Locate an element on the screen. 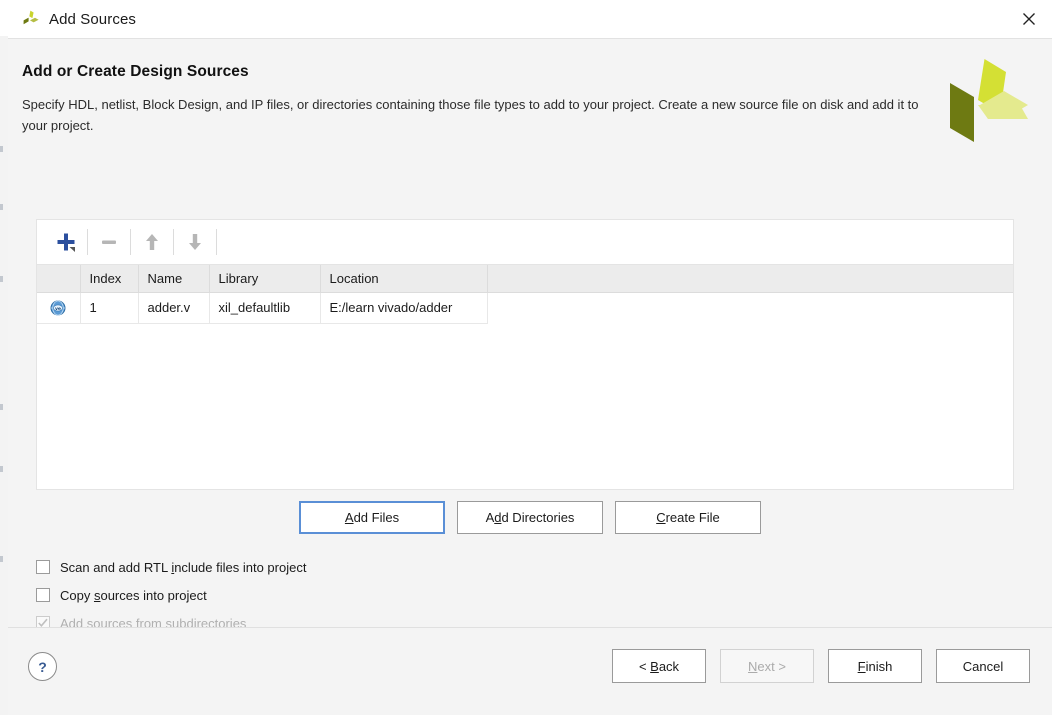  add-directories-button: Add Directories is located at coordinates (530, 517).